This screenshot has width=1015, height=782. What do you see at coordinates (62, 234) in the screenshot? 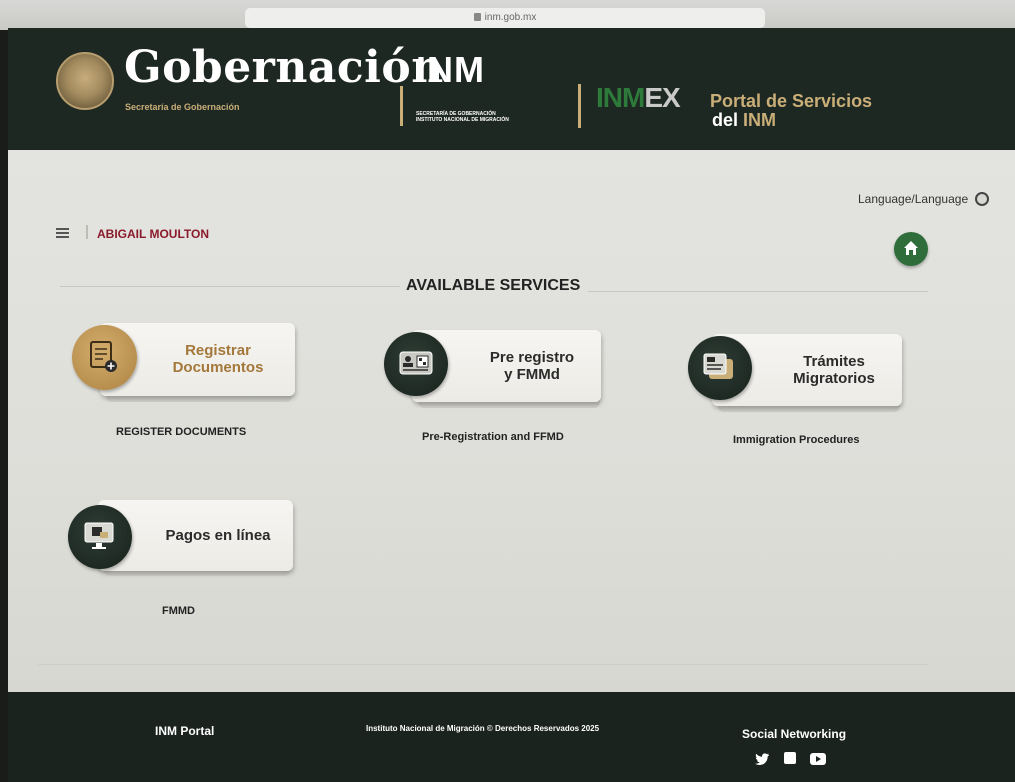
I see `menu-icon` at bounding box center [62, 234].